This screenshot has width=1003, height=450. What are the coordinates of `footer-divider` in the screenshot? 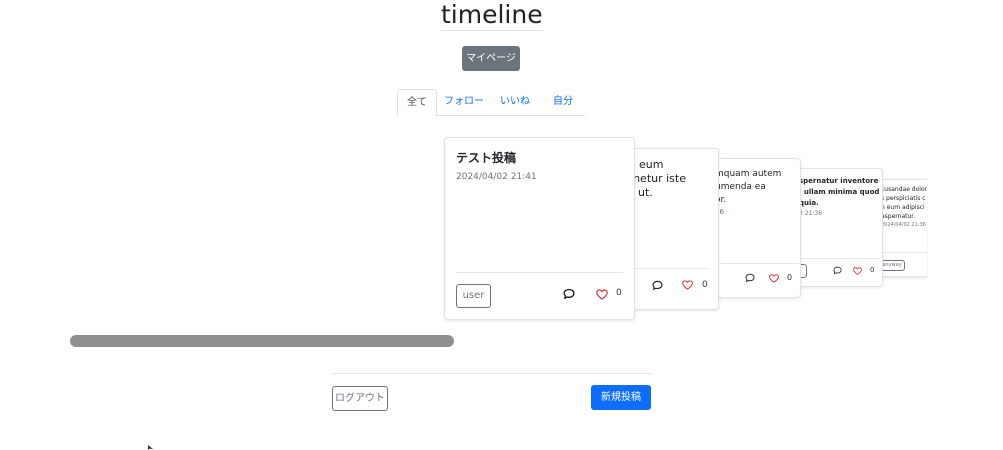 It's located at (492, 373).